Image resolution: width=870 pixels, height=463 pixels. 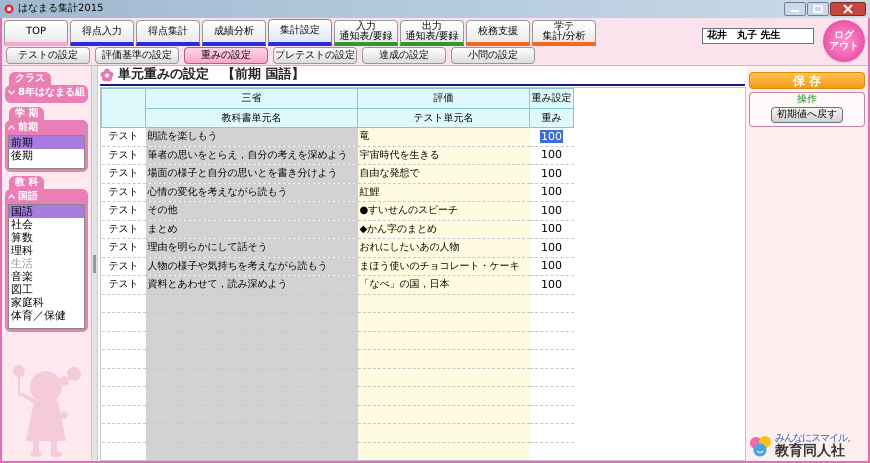 What do you see at coordinates (11, 92) in the screenshot?
I see `expand-chevron-icon` at bounding box center [11, 92].